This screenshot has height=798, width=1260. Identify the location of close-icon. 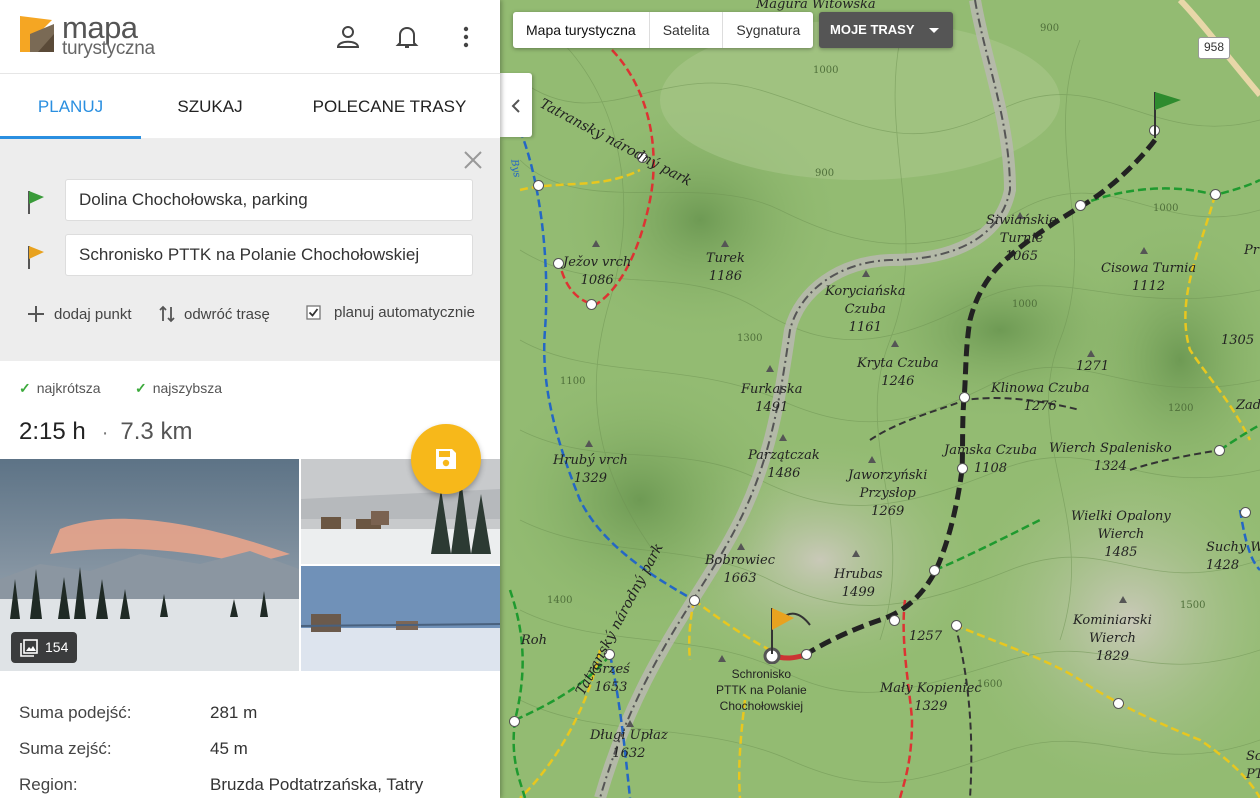
(473, 160).